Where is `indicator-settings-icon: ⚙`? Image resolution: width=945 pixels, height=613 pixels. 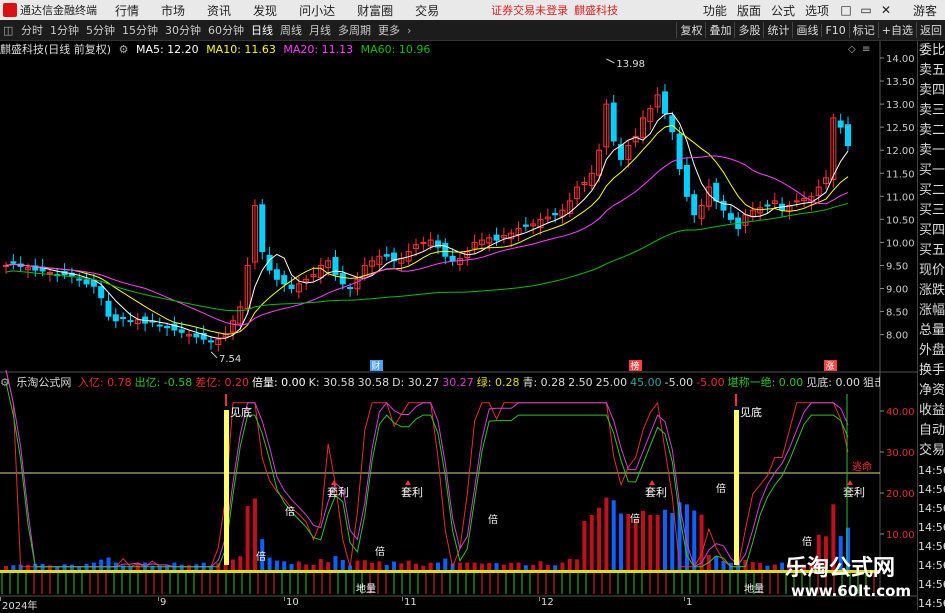
indicator-settings-icon: ⚙ is located at coordinates (5, 382).